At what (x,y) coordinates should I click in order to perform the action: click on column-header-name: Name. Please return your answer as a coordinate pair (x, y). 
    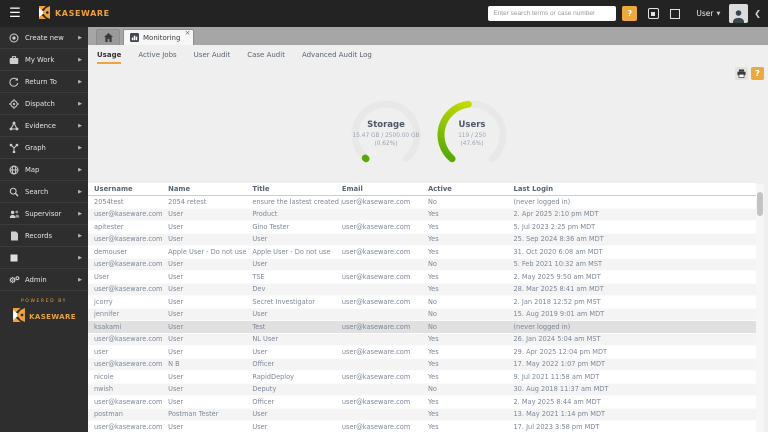
    Looking at the image, I should click on (210, 189).